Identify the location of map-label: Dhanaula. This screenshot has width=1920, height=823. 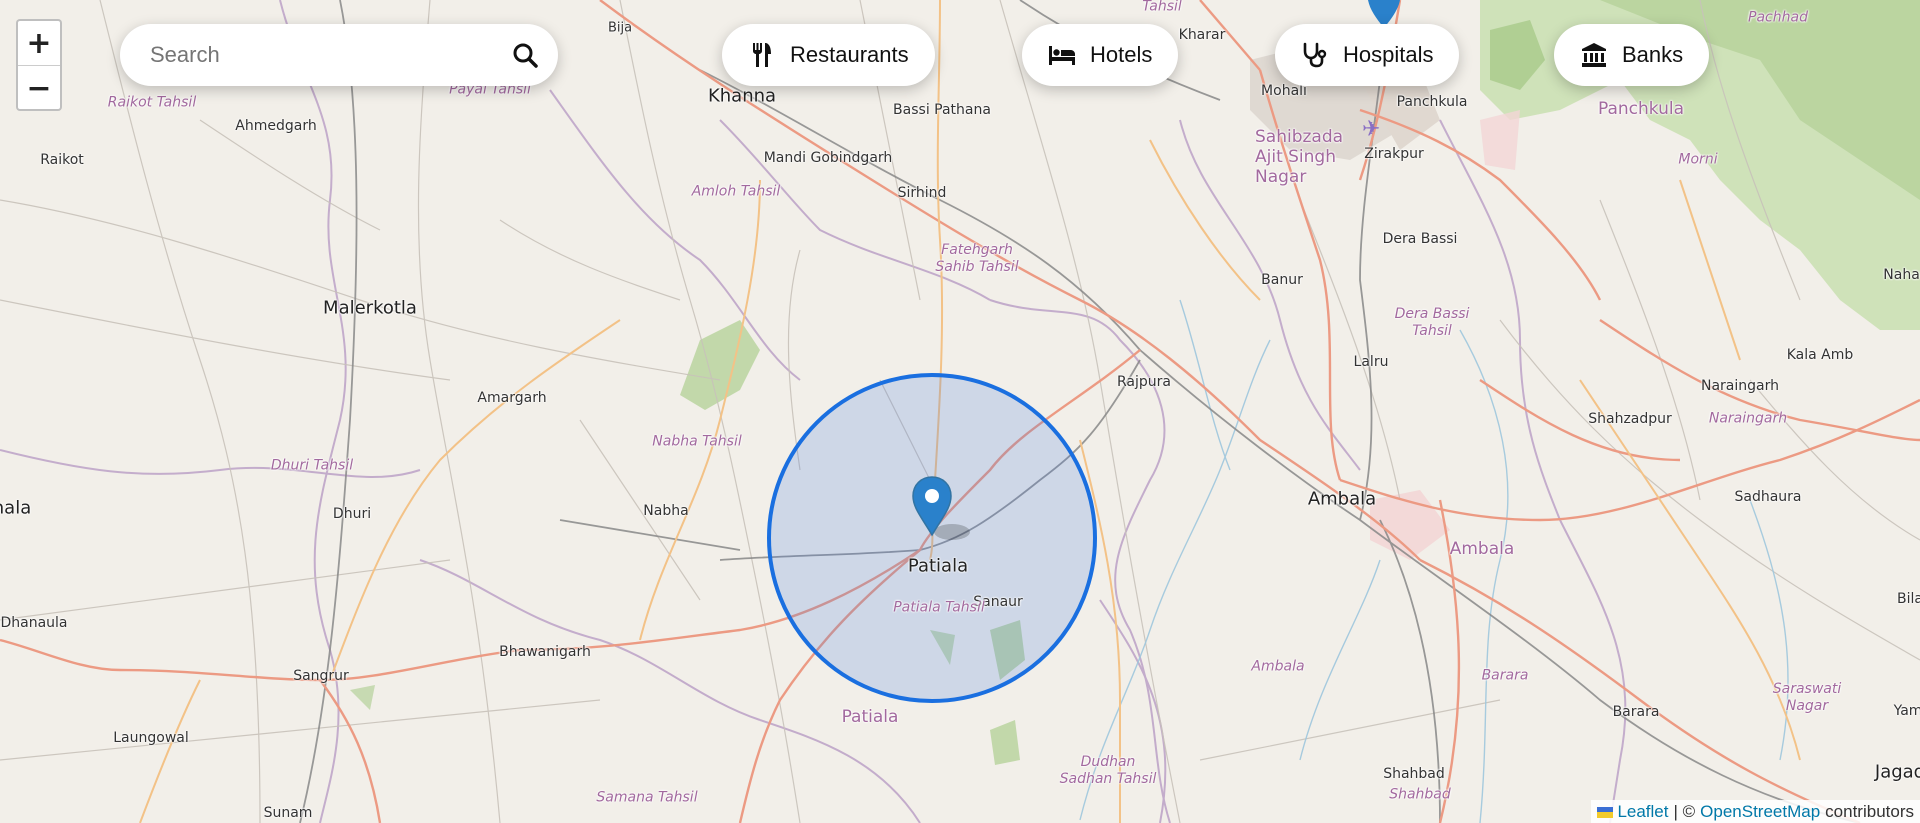
(34, 623).